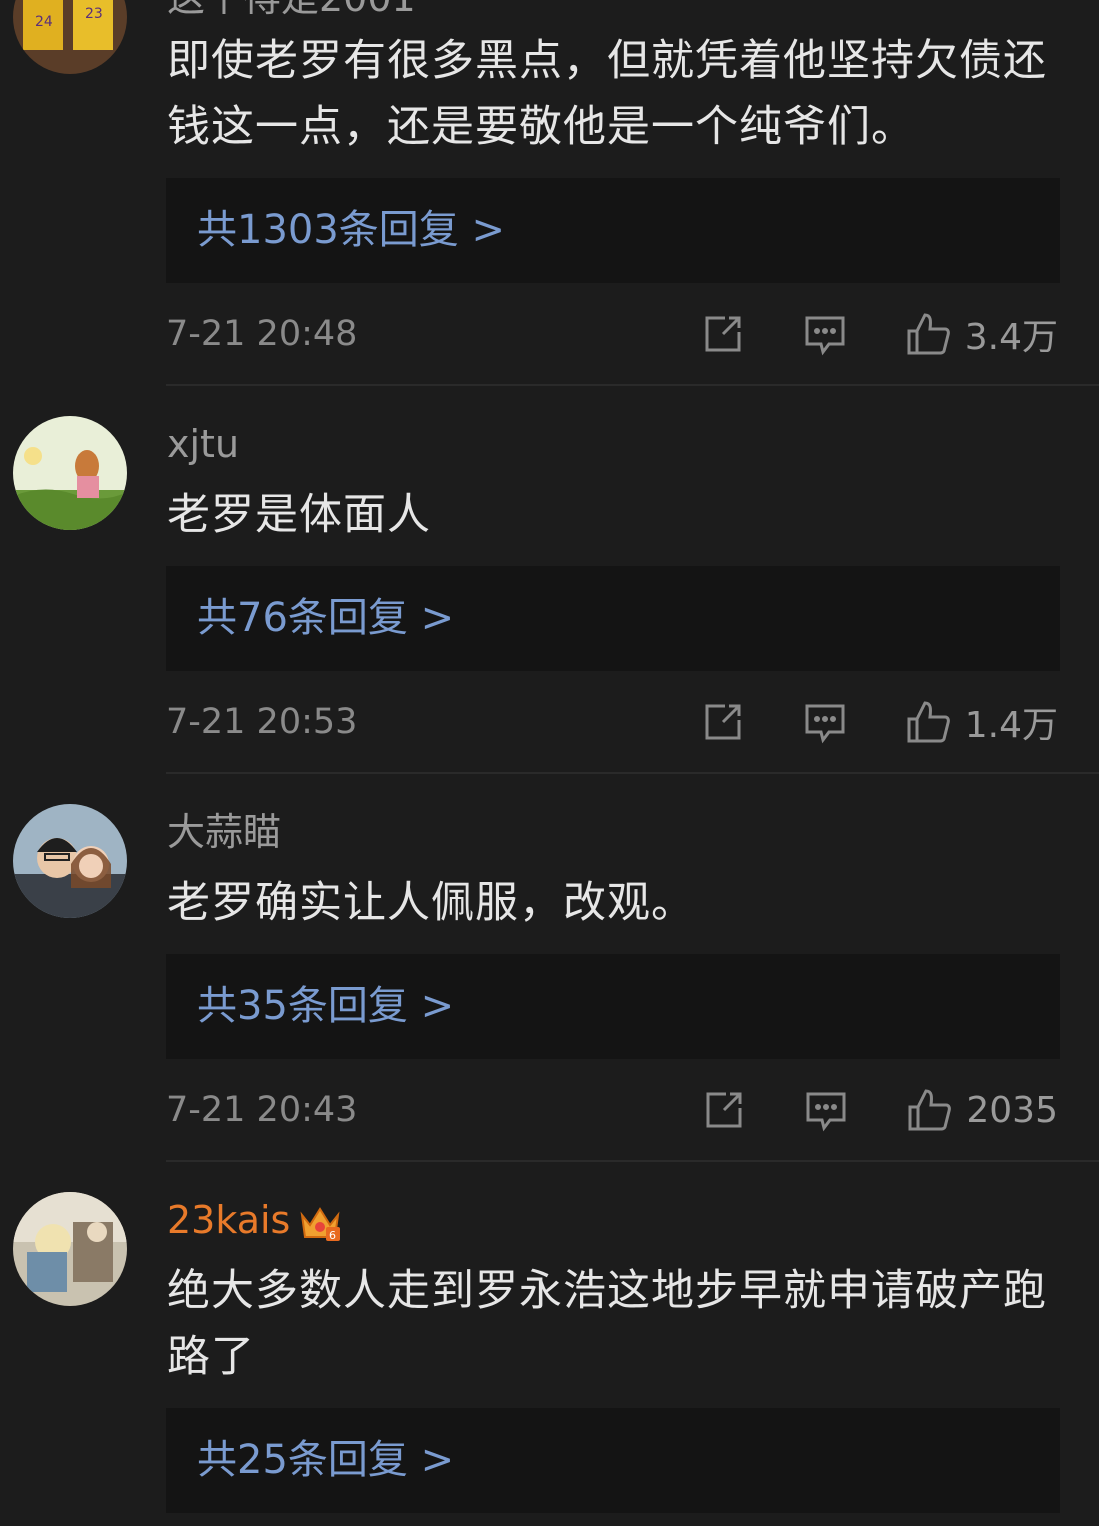 The image size is (1099, 1526). Describe the element at coordinates (320, 1224) in the screenshot. I see `crown-icon: 6` at that location.